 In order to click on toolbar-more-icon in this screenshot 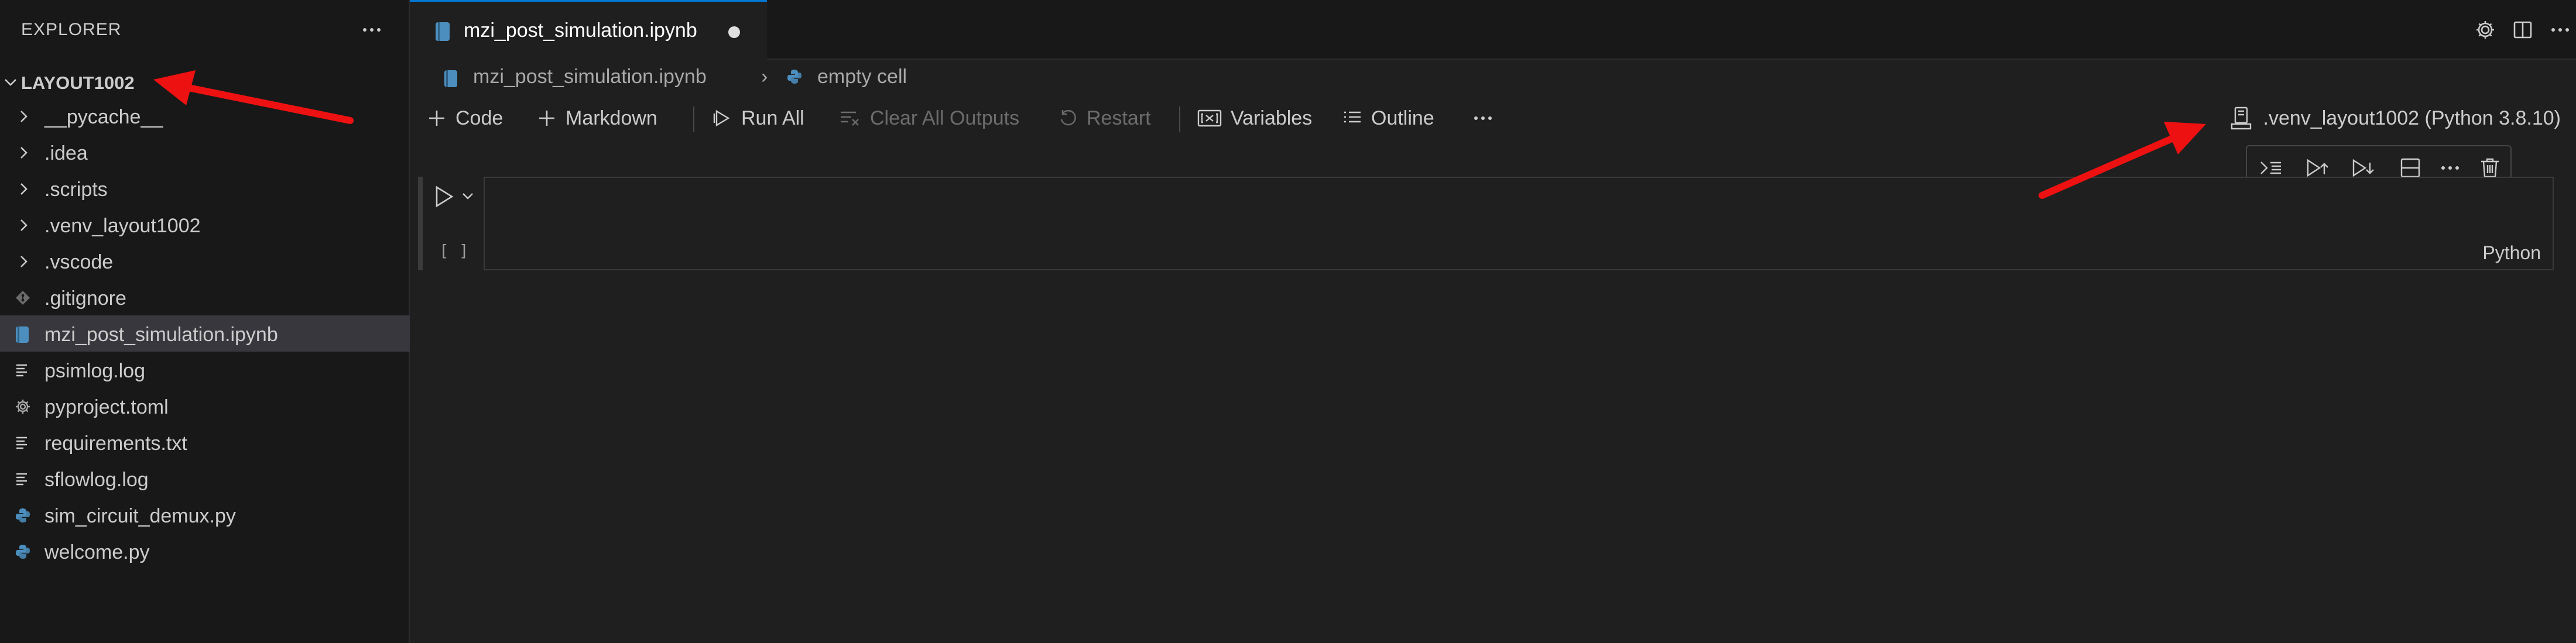, I will do `click(1483, 119)`.